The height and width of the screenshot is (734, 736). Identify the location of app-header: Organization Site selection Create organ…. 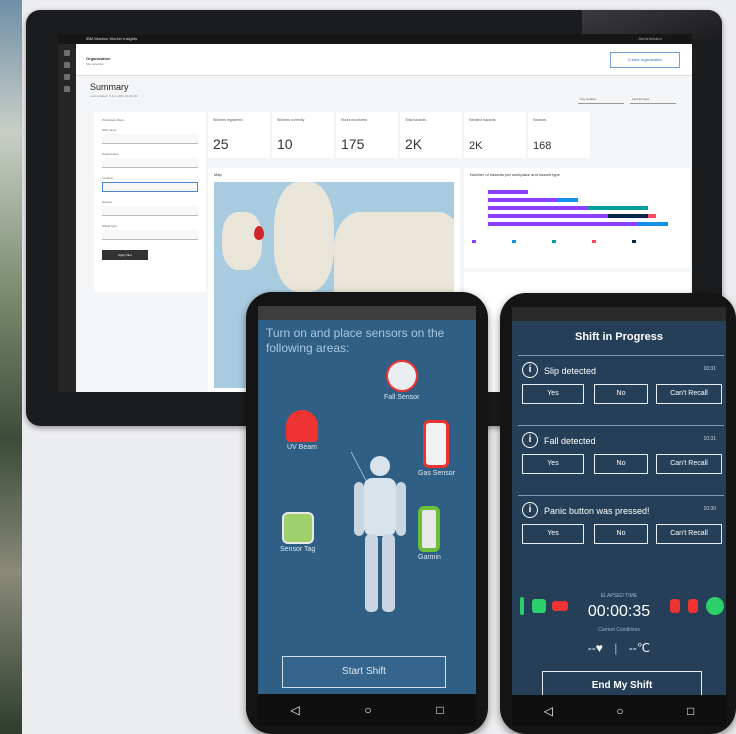
(384, 60).